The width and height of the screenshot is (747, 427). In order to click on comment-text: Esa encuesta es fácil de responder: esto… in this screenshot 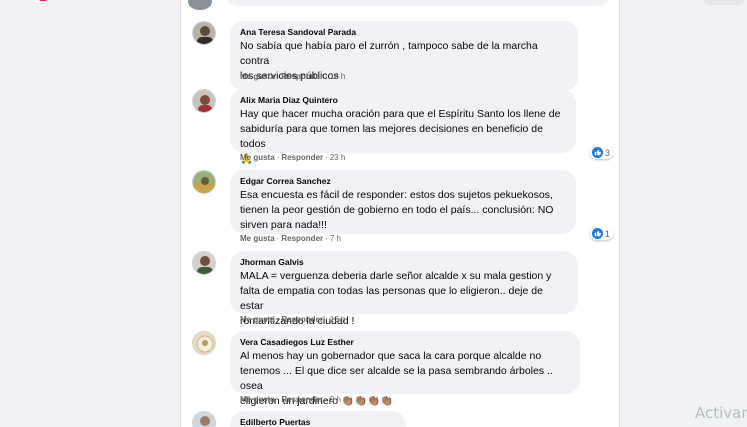, I will do `click(397, 210)`.